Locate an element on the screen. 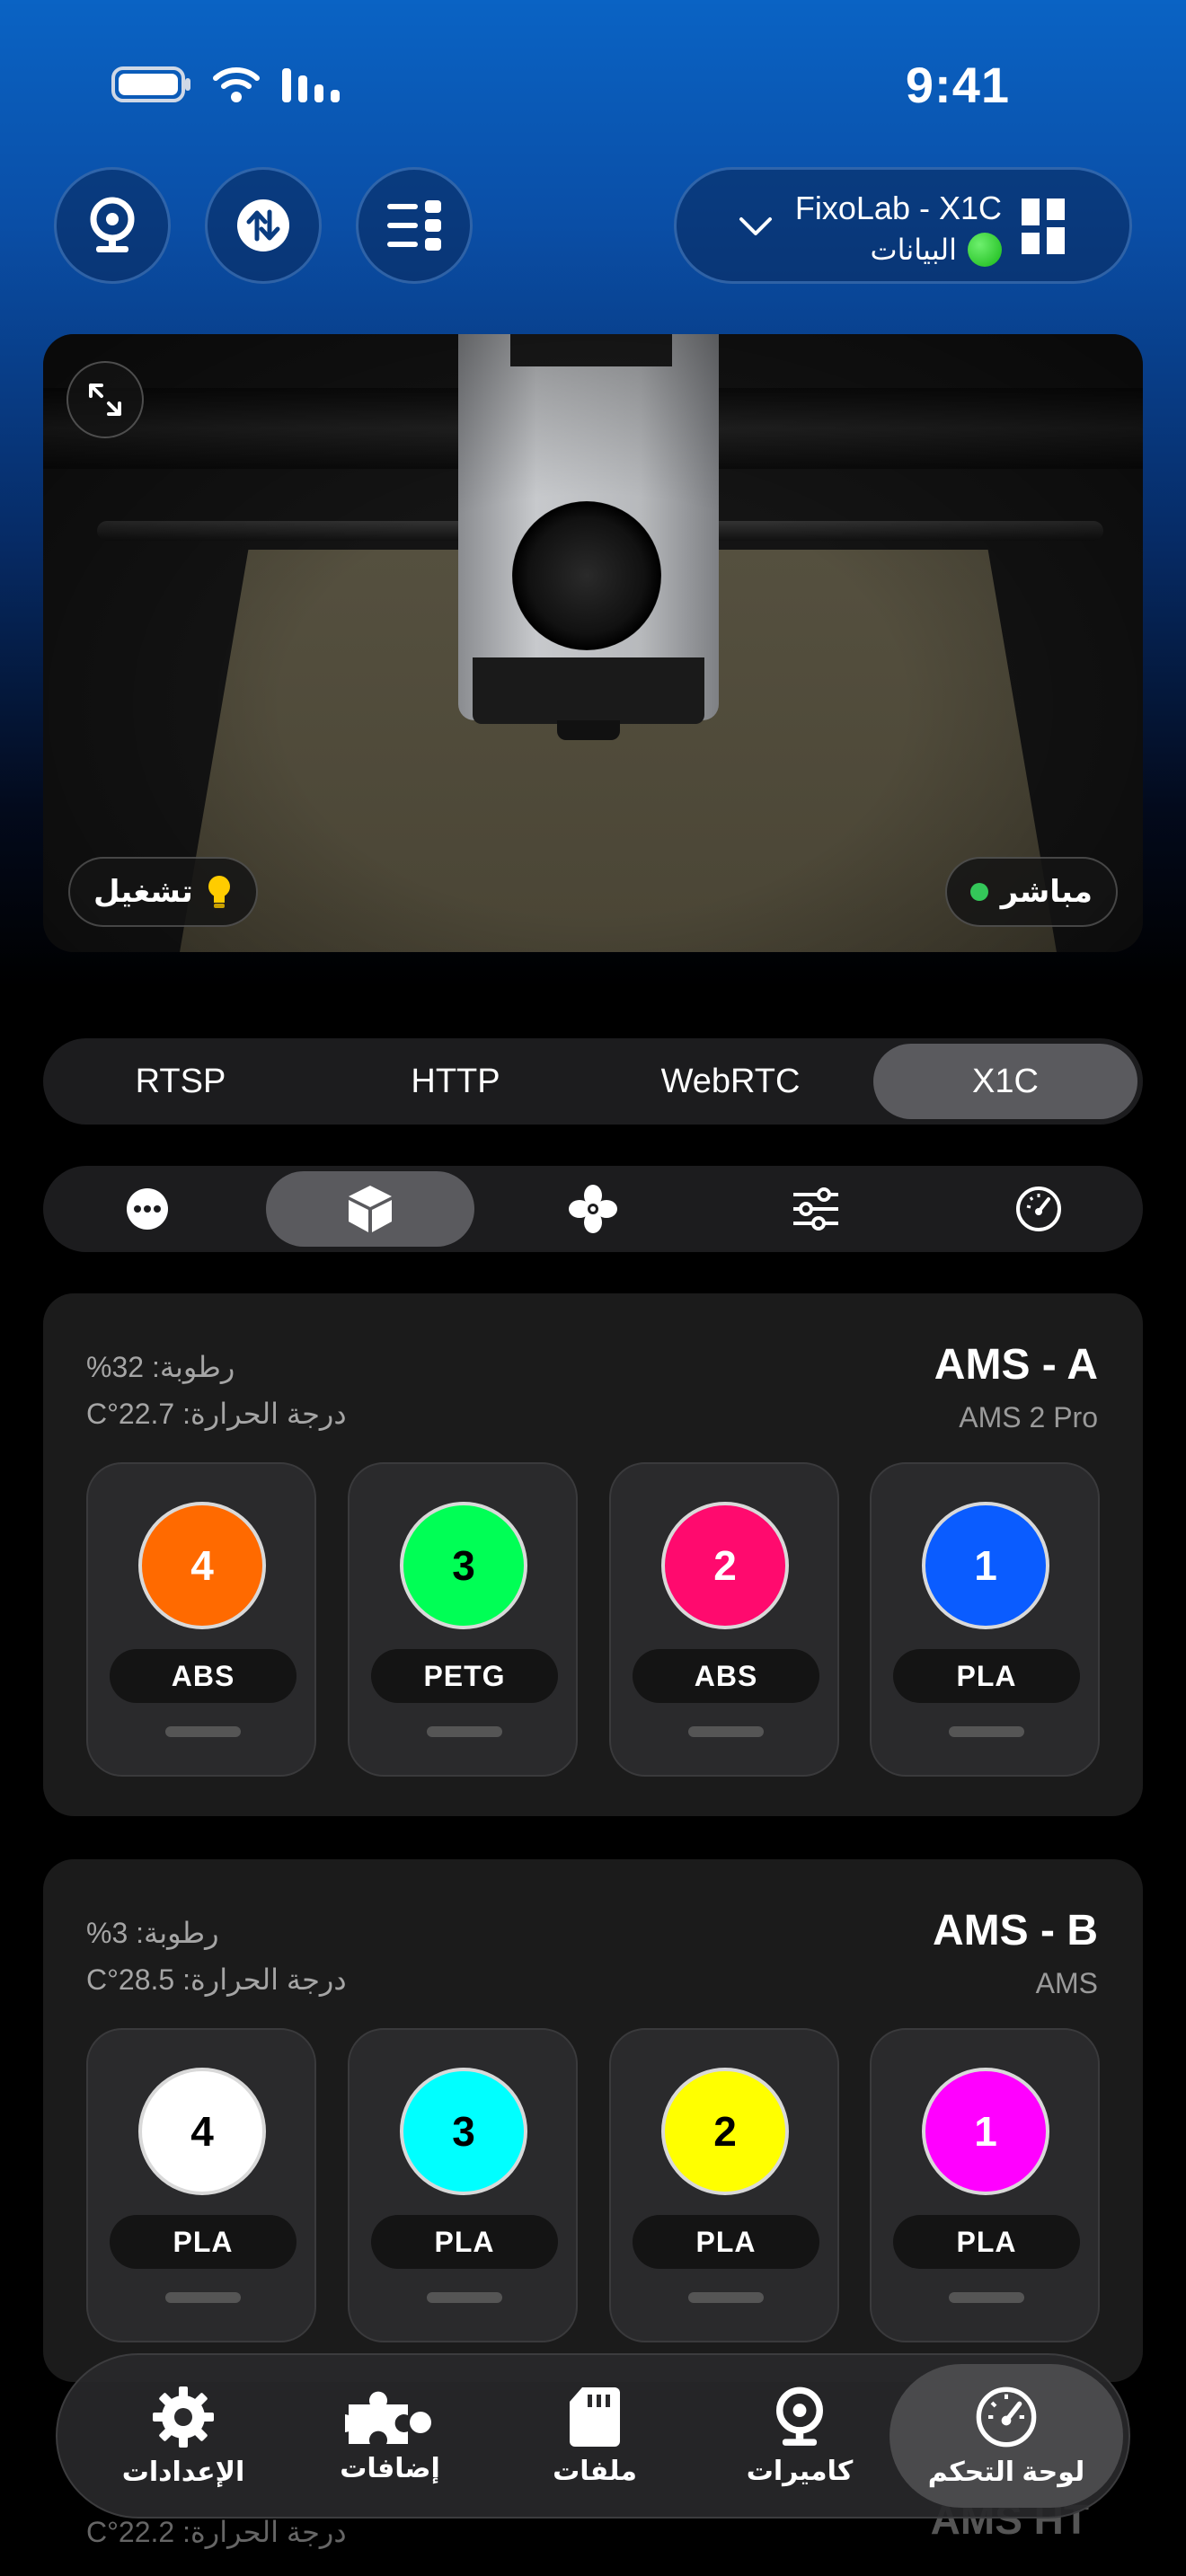  tab-controls is located at coordinates (816, 1209).